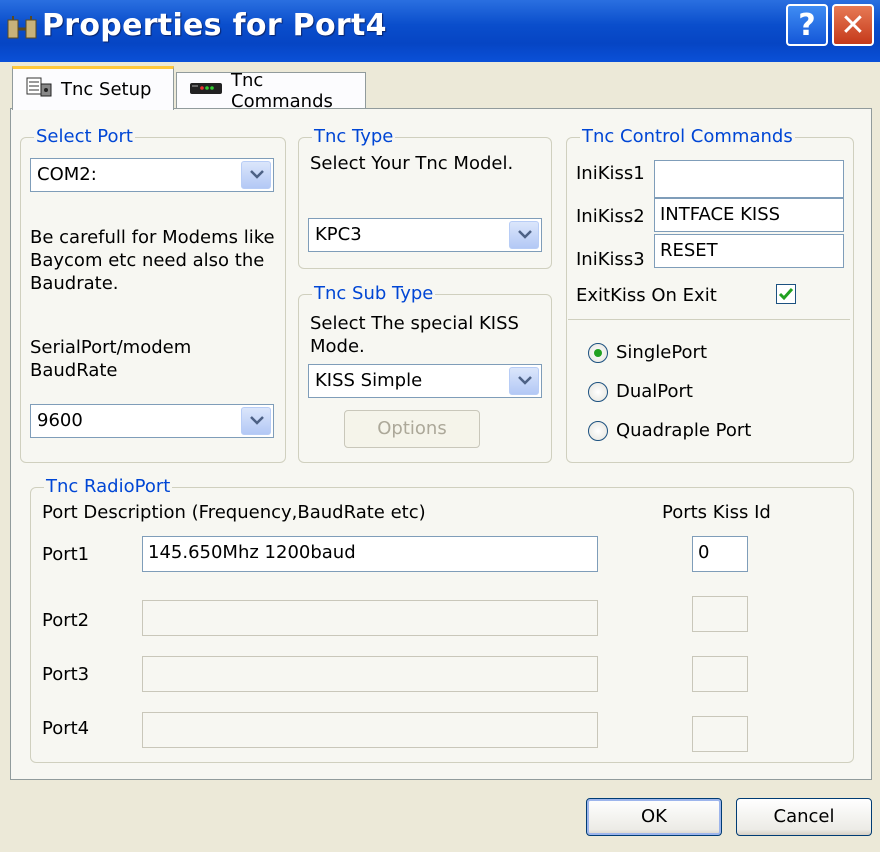  Describe the element at coordinates (354, 136) in the screenshot. I see `tnc-type-legend: Tnc Type` at that location.